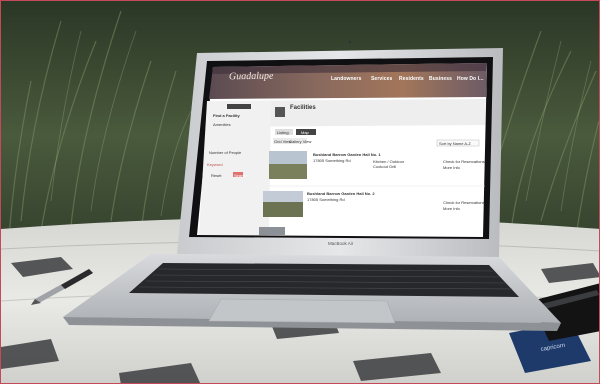  What do you see at coordinates (226, 115) in the screenshot?
I see `sidebar-label-find: Find a Facility` at bounding box center [226, 115].